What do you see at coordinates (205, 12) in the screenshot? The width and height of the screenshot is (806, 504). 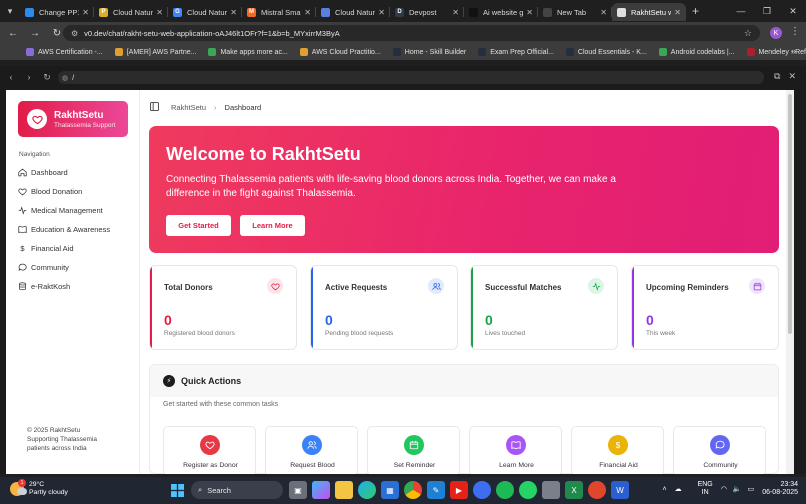 I see `browser-tab: G Cloud Natura ✕` at bounding box center [205, 12].